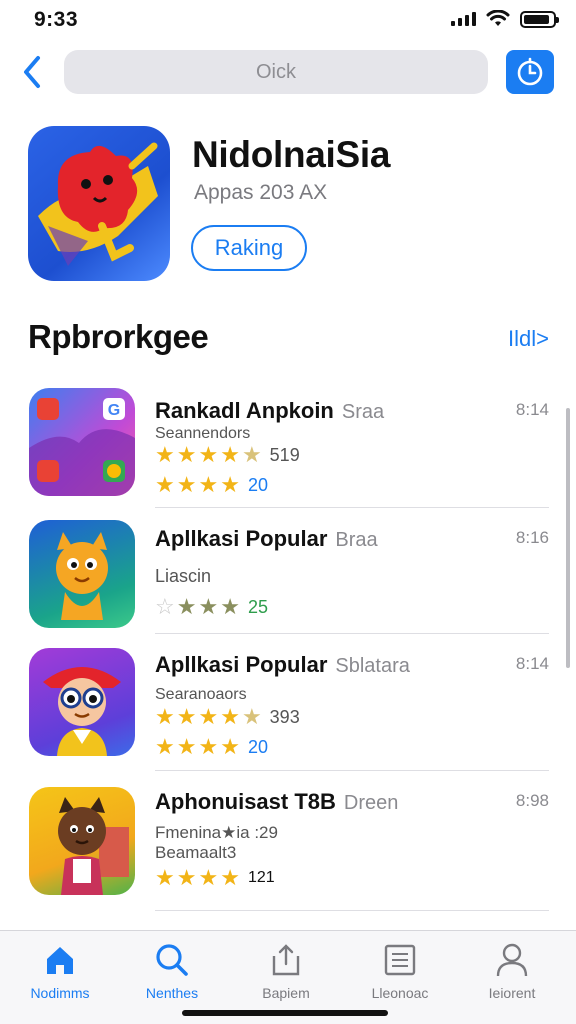 The width and height of the screenshot is (576, 1024). Describe the element at coordinates (284, 716) in the screenshot. I see `rating-count: 393` at that location.